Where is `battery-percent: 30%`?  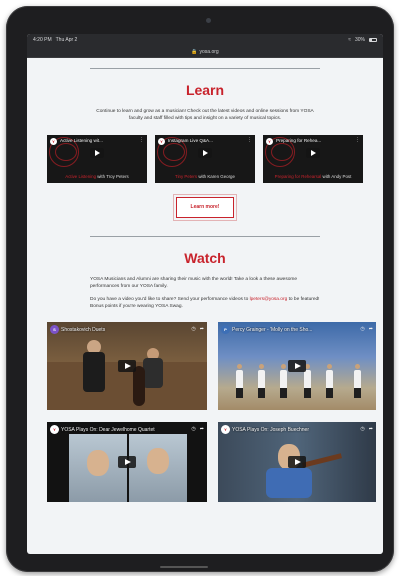 battery-percent: 30% is located at coordinates (359, 40).